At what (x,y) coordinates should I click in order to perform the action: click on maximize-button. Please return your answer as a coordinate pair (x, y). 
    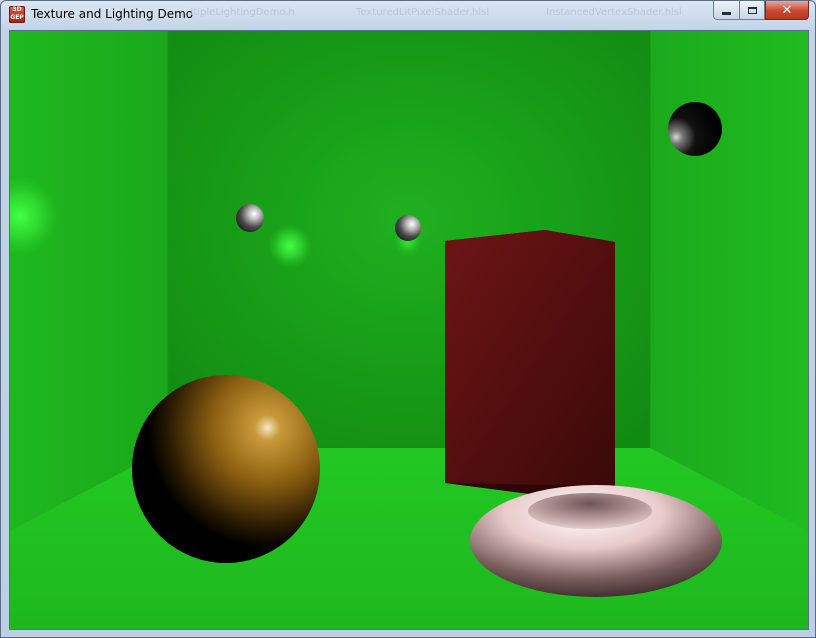
    Looking at the image, I should click on (752, 10).